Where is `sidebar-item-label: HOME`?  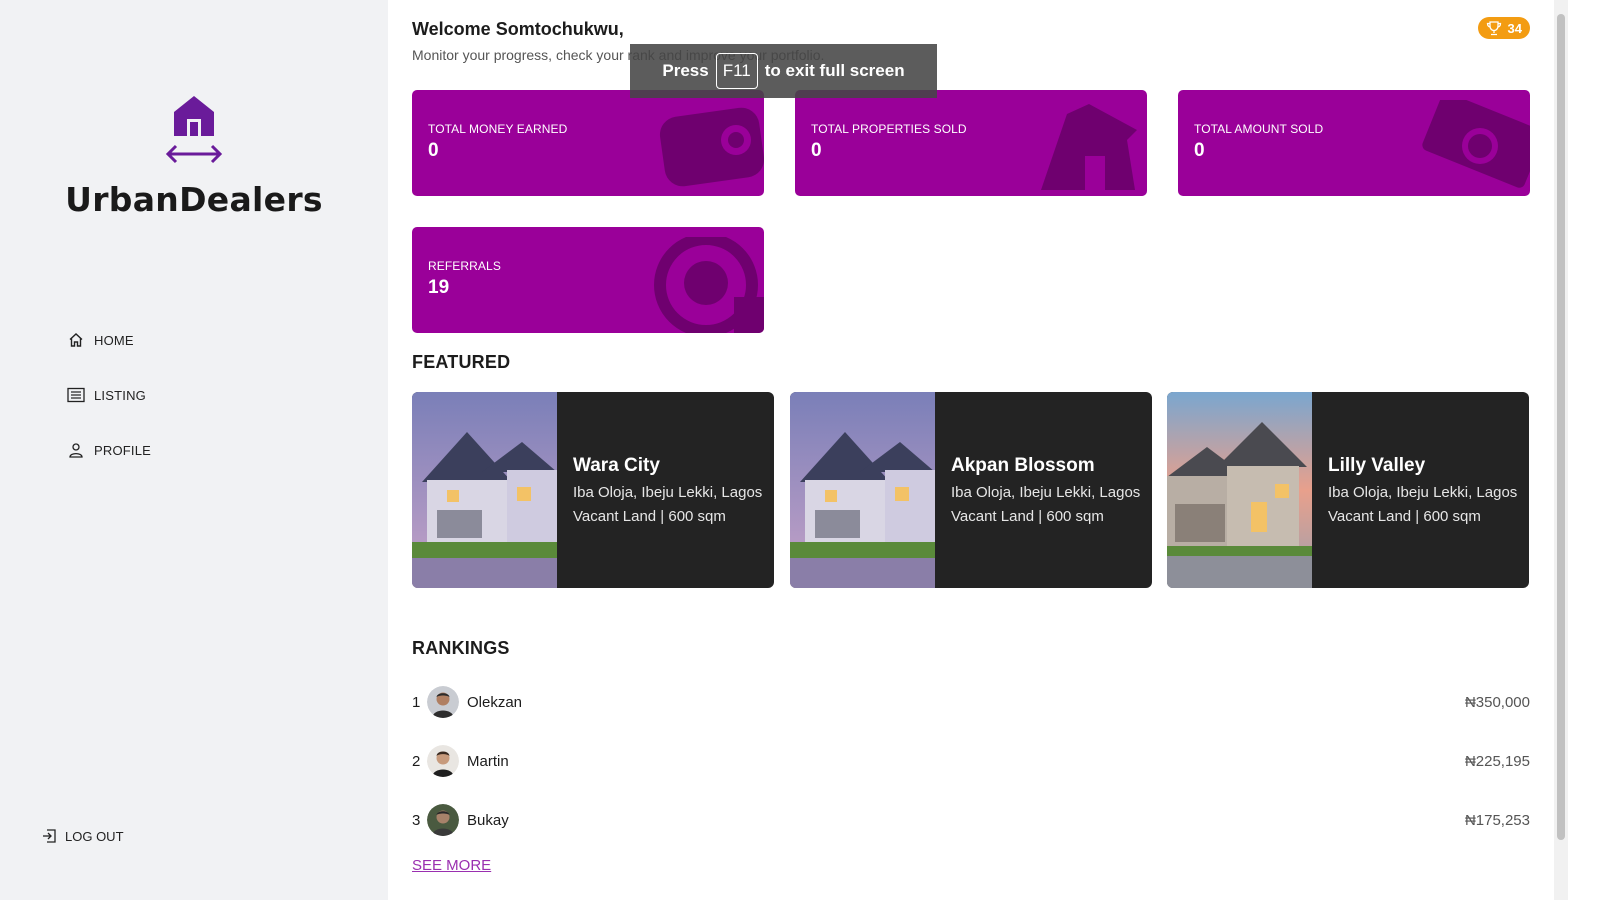
sidebar-item-label: HOME is located at coordinates (114, 340).